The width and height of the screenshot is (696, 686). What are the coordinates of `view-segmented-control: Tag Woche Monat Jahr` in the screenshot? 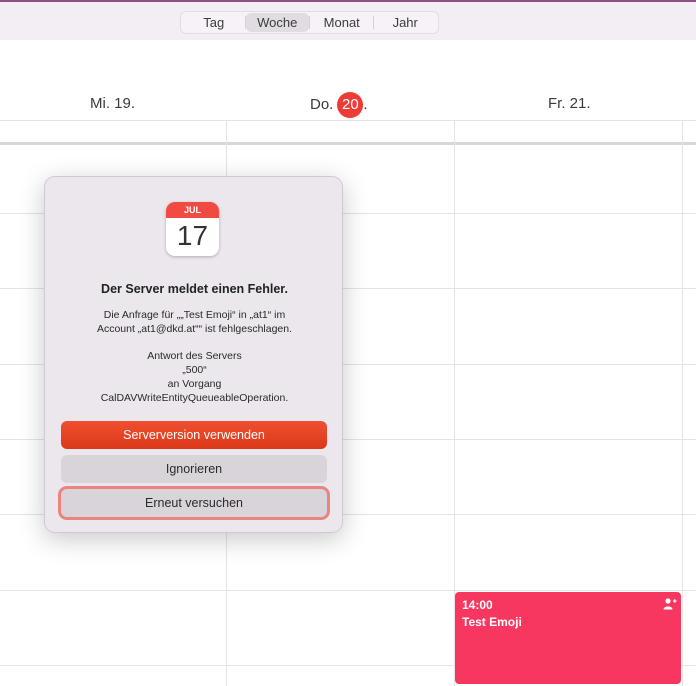 It's located at (309, 22).